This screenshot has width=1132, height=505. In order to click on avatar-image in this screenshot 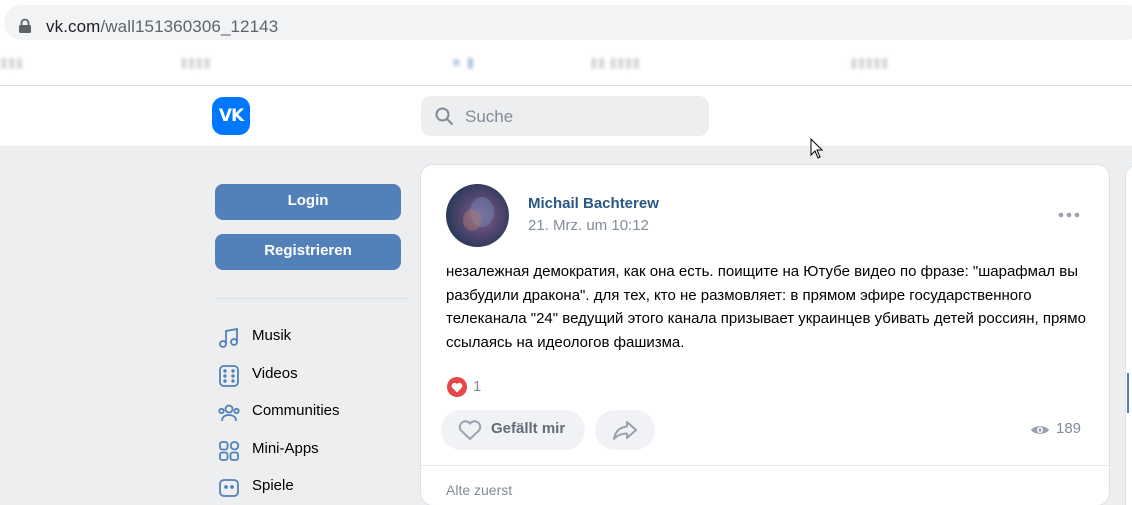, I will do `click(478, 214)`.